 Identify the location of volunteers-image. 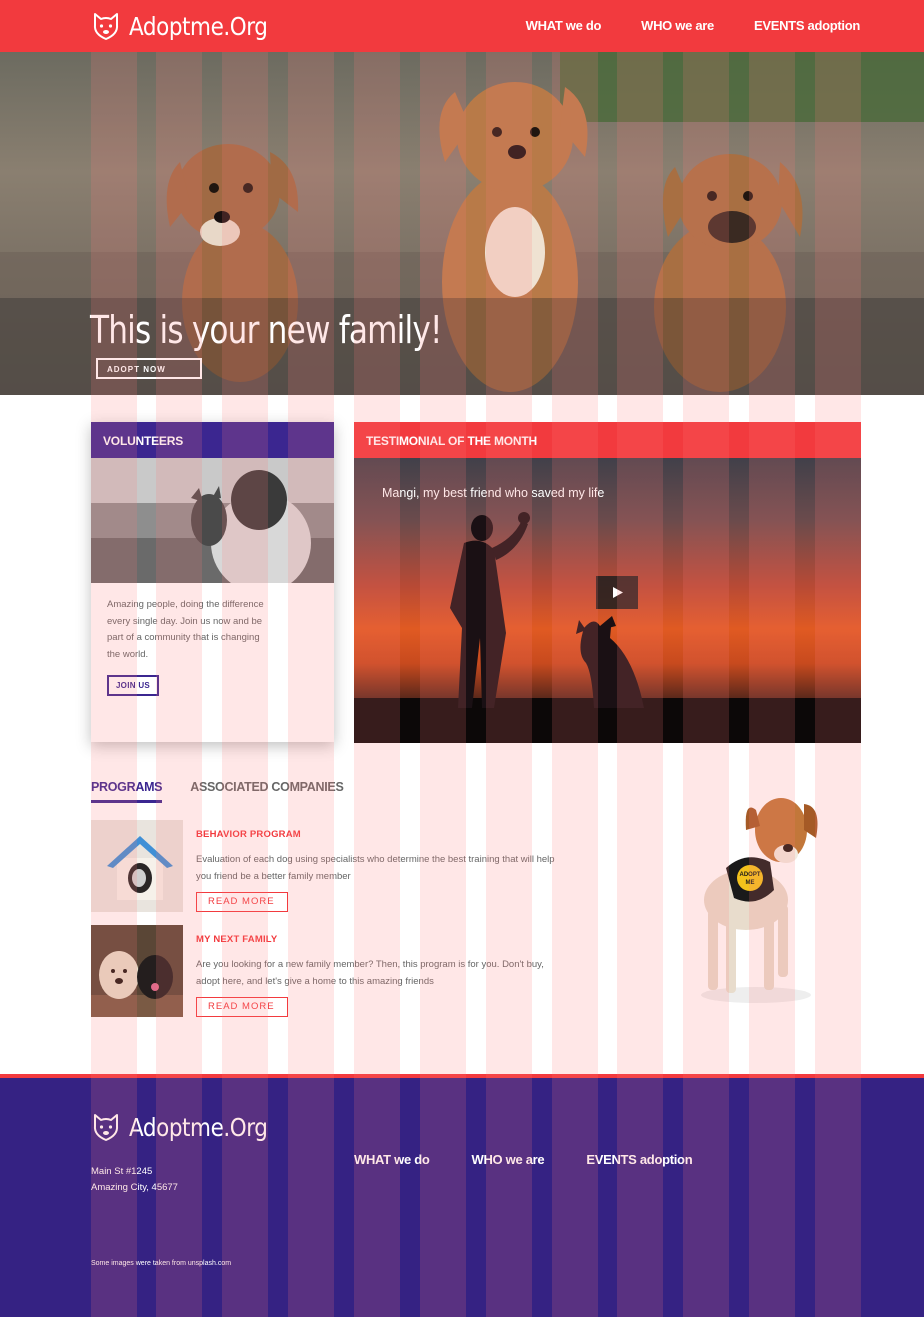
(212, 520).